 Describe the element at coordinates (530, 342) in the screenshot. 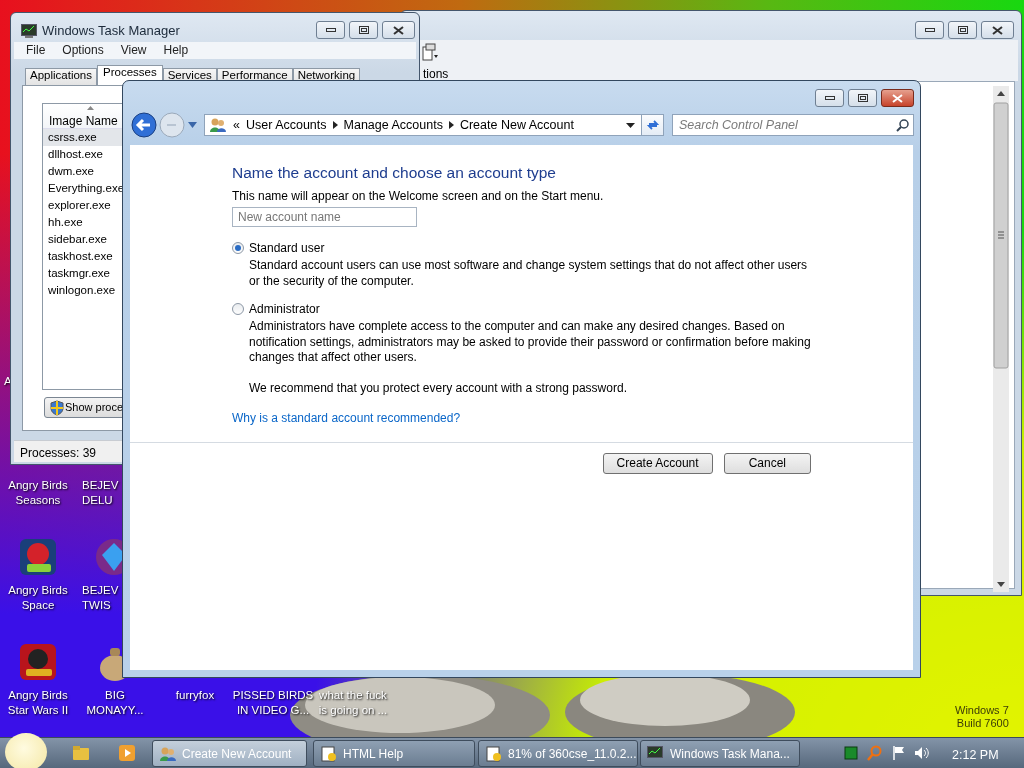

I see `description-text: Administrators have complete access to the computer and can make any desired changes. Based on notification settings, administrators may be asked to provide their password or confirmation before making changes that affect other users.` at that location.